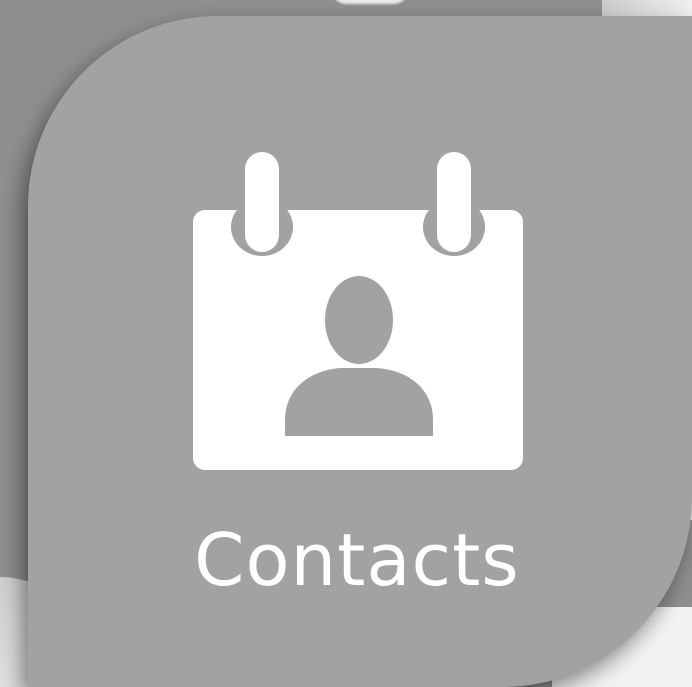  I want to click on background-decoration, so click(370, 2).